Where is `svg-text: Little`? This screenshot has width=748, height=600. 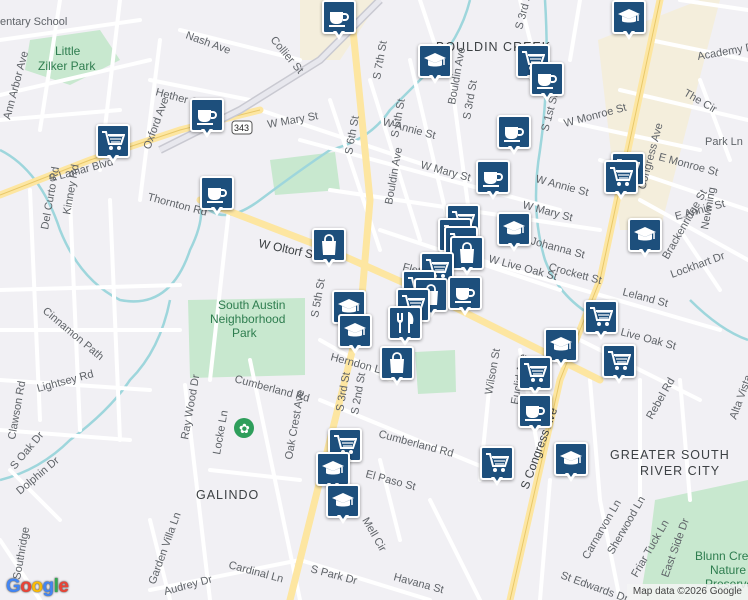 svg-text: Little is located at coordinates (68, 51).